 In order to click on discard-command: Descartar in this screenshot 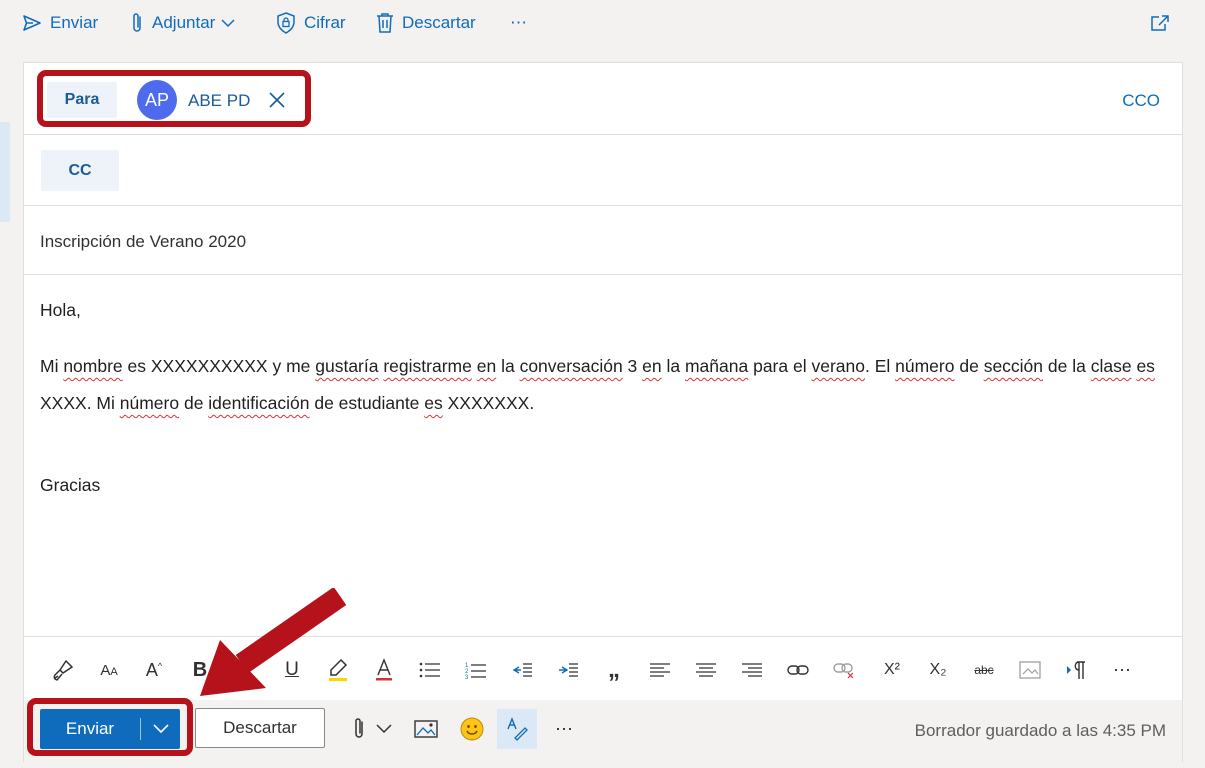, I will do `click(426, 23)`.